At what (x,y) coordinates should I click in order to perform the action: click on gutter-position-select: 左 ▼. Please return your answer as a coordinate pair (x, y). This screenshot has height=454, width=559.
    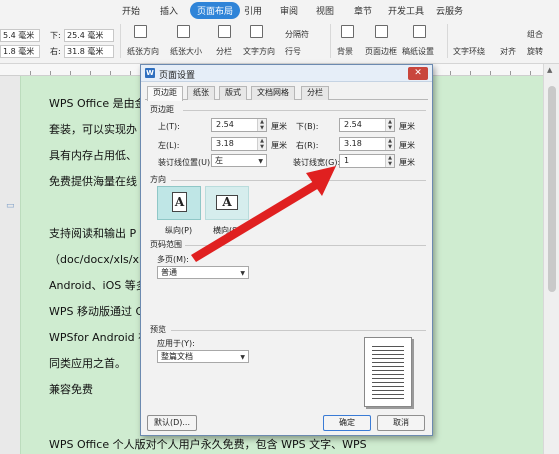
    Looking at the image, I should click on (239, 160).